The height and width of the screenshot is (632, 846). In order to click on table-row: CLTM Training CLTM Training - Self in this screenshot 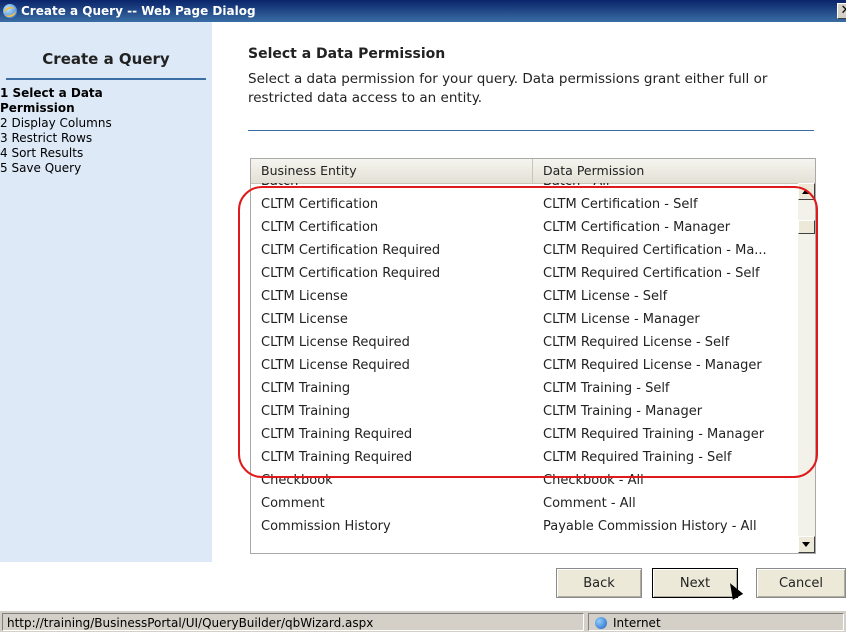, I will do `click(524, 388)`.